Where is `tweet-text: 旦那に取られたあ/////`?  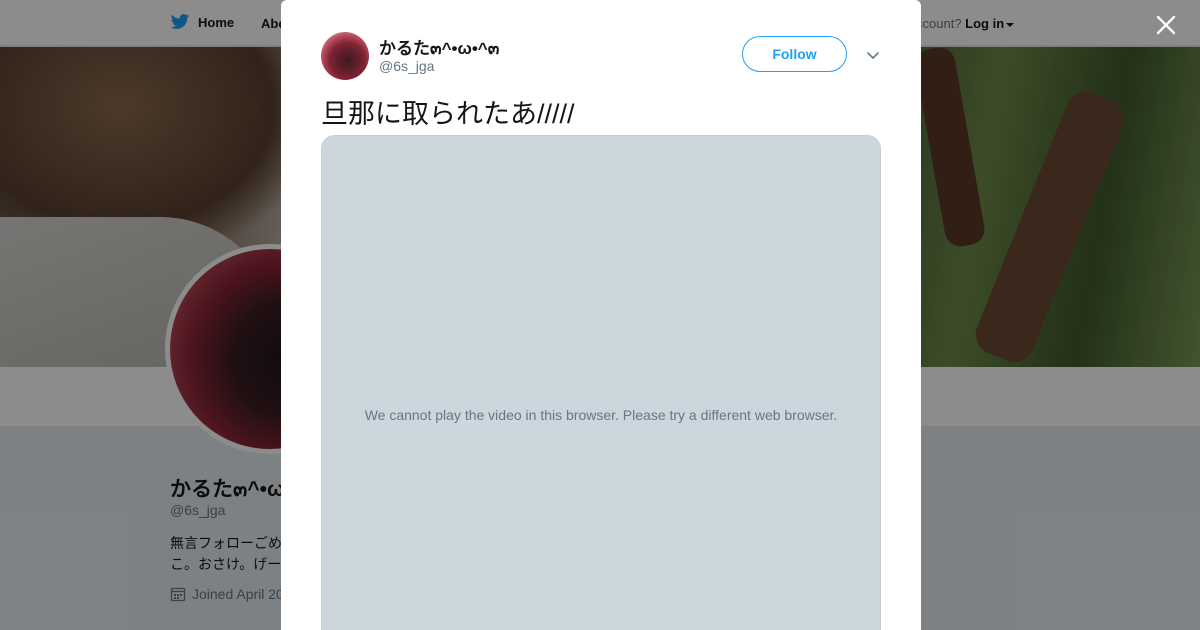
tweet-text: 旦那に取られたあ///// is located at coordinates (448, 114).